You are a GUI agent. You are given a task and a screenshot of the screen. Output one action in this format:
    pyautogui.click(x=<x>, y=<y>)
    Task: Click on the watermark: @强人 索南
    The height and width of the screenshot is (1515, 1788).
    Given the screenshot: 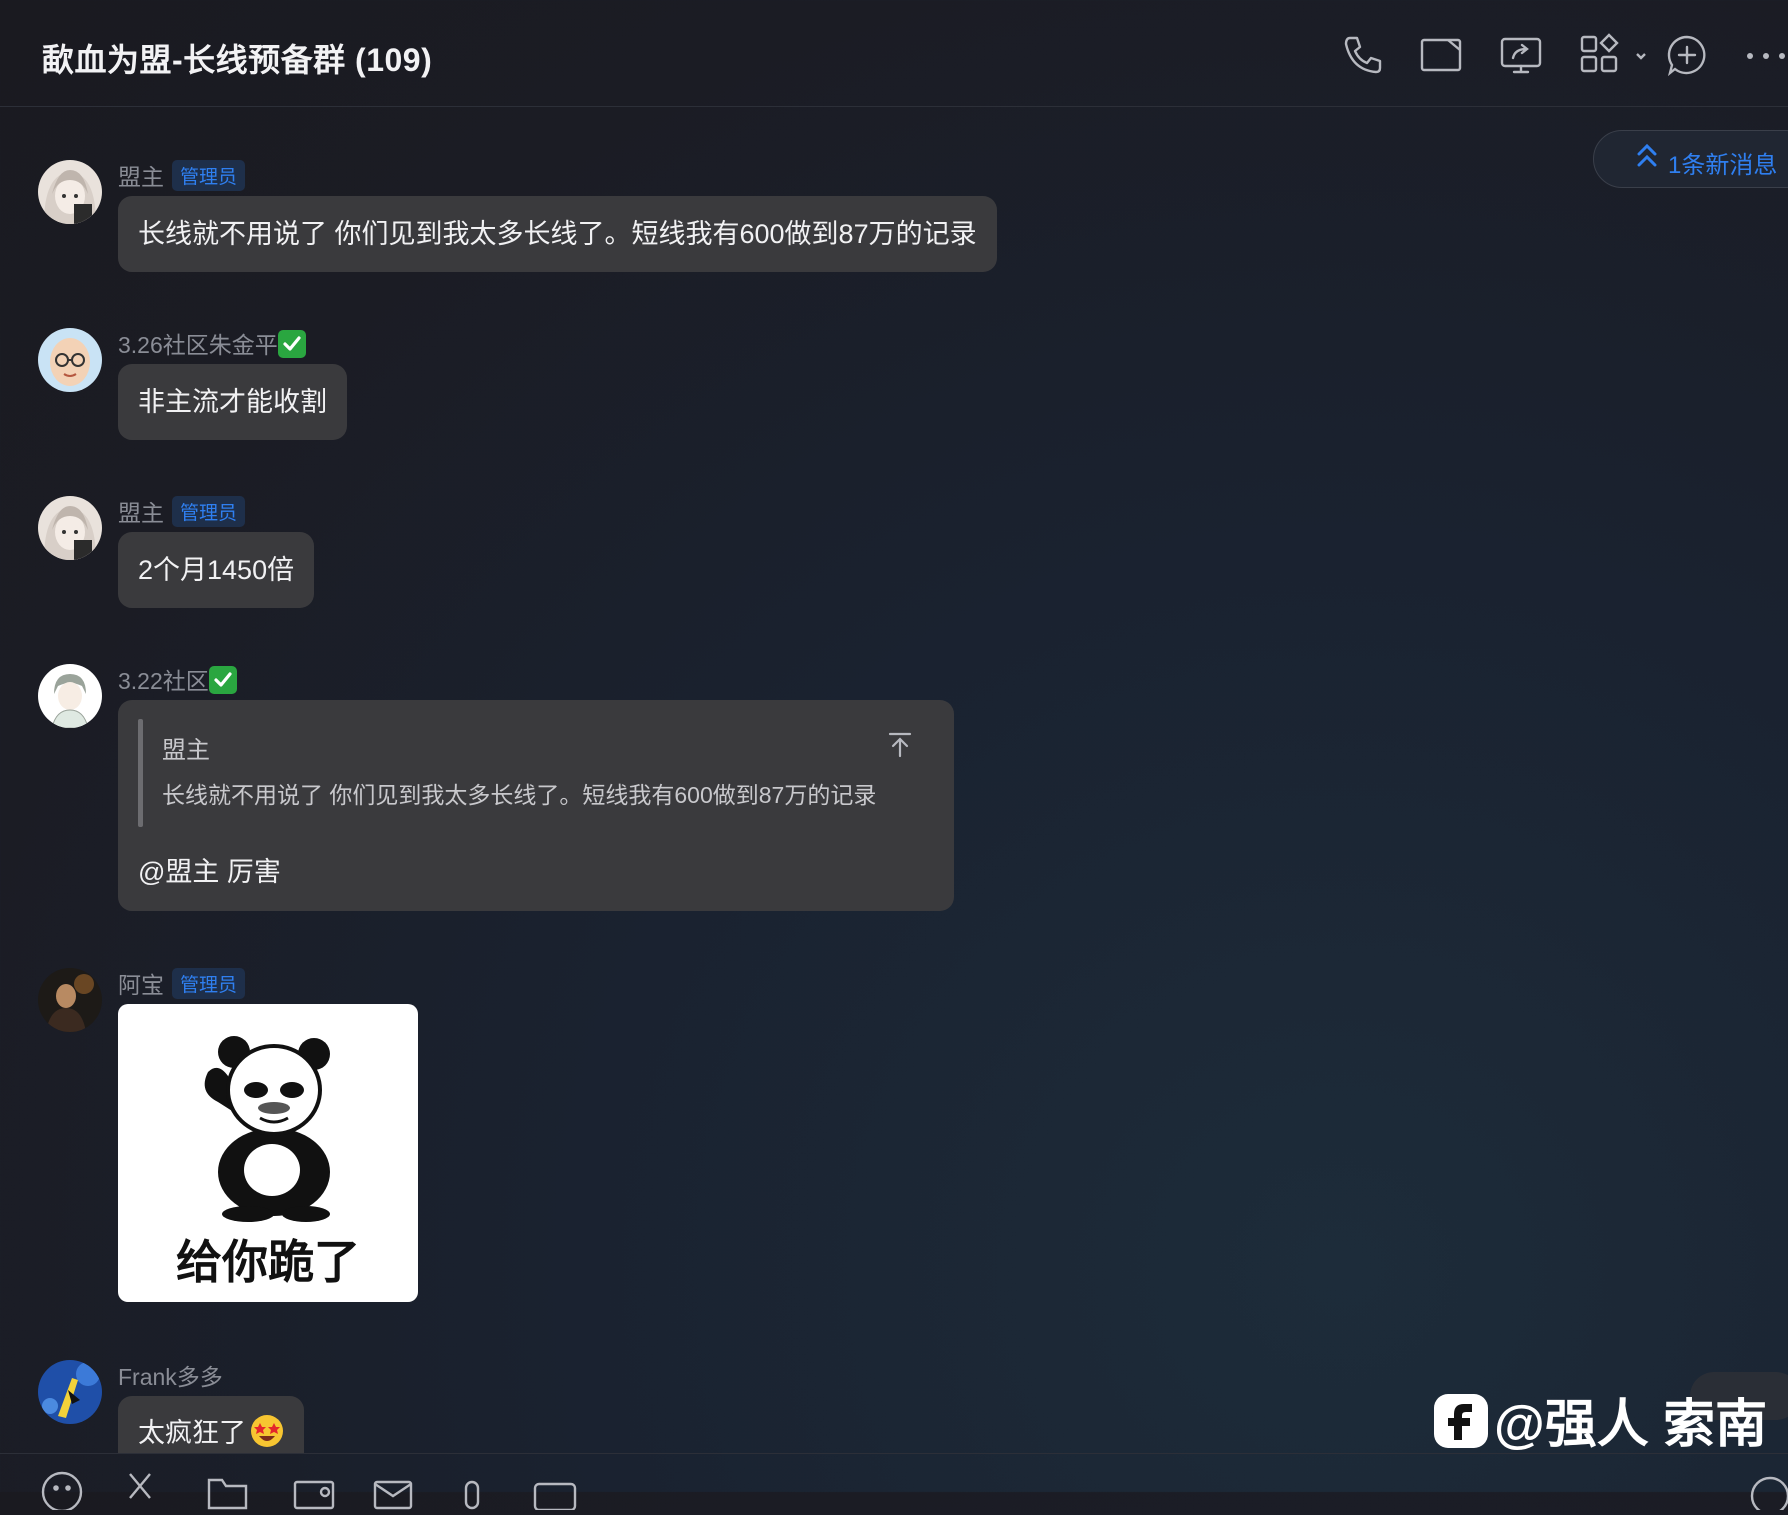 What is the action you would take?
    pyautogui.click(x=1600, y=1418)
    